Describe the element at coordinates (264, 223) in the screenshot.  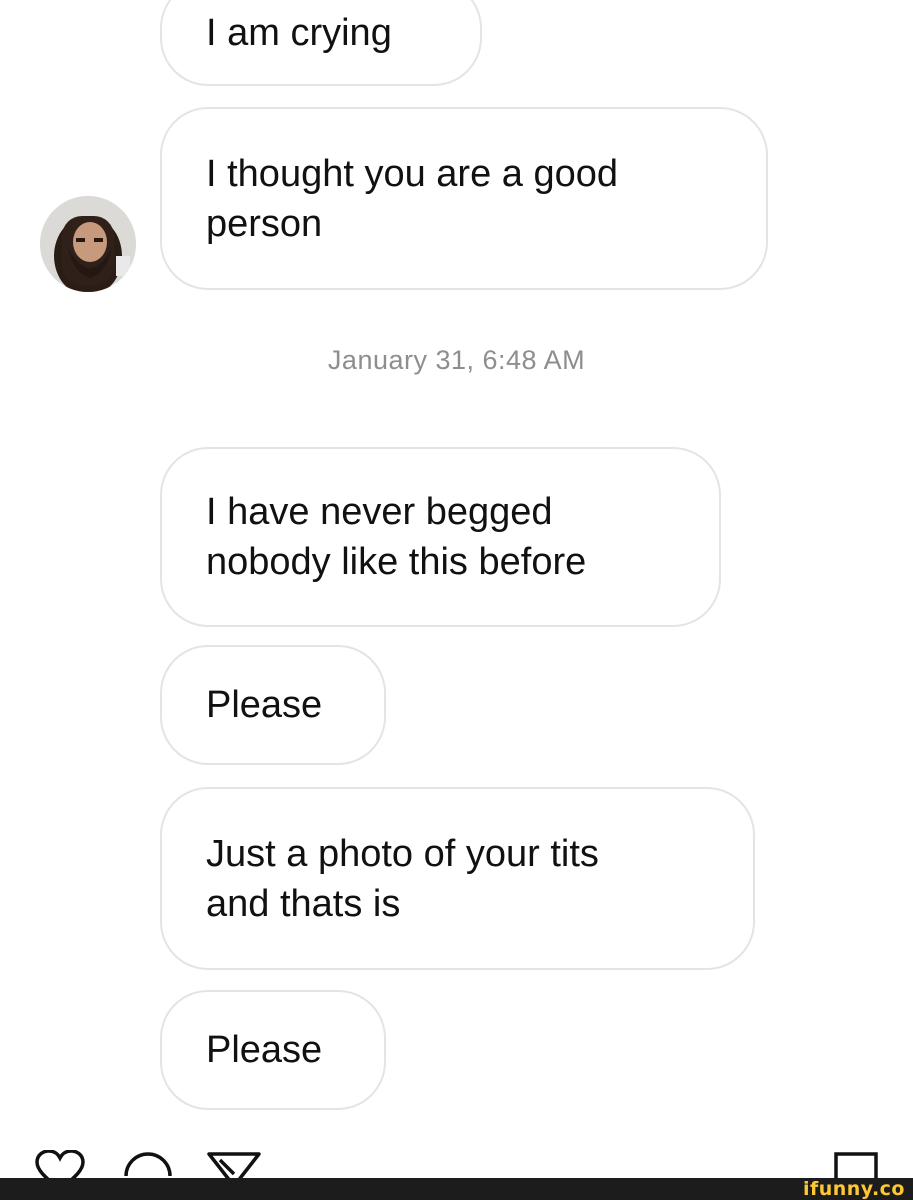
I see `message-text-line: person` at that location.